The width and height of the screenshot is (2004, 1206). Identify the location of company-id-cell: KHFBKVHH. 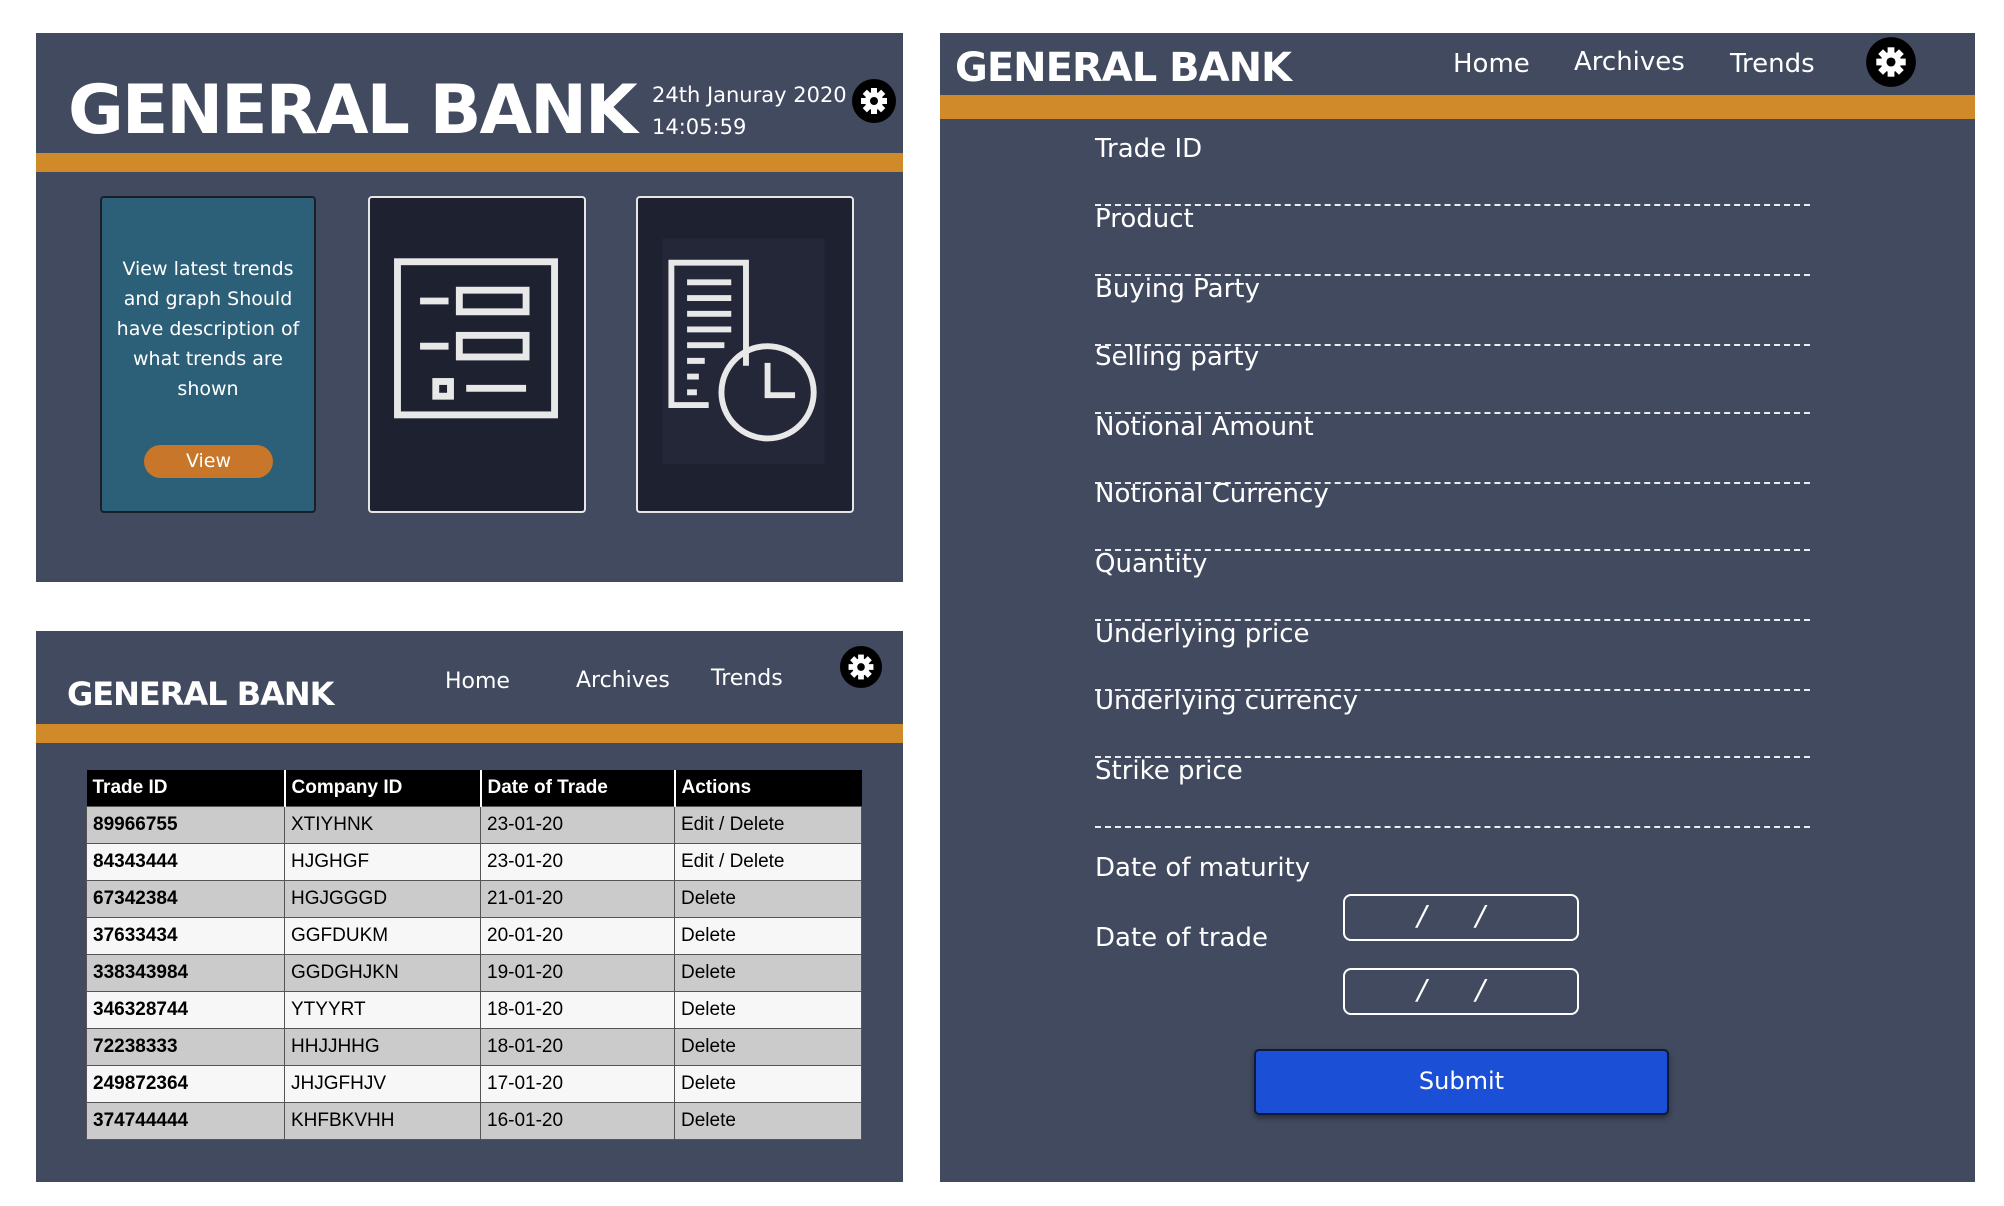
(382, 1121).